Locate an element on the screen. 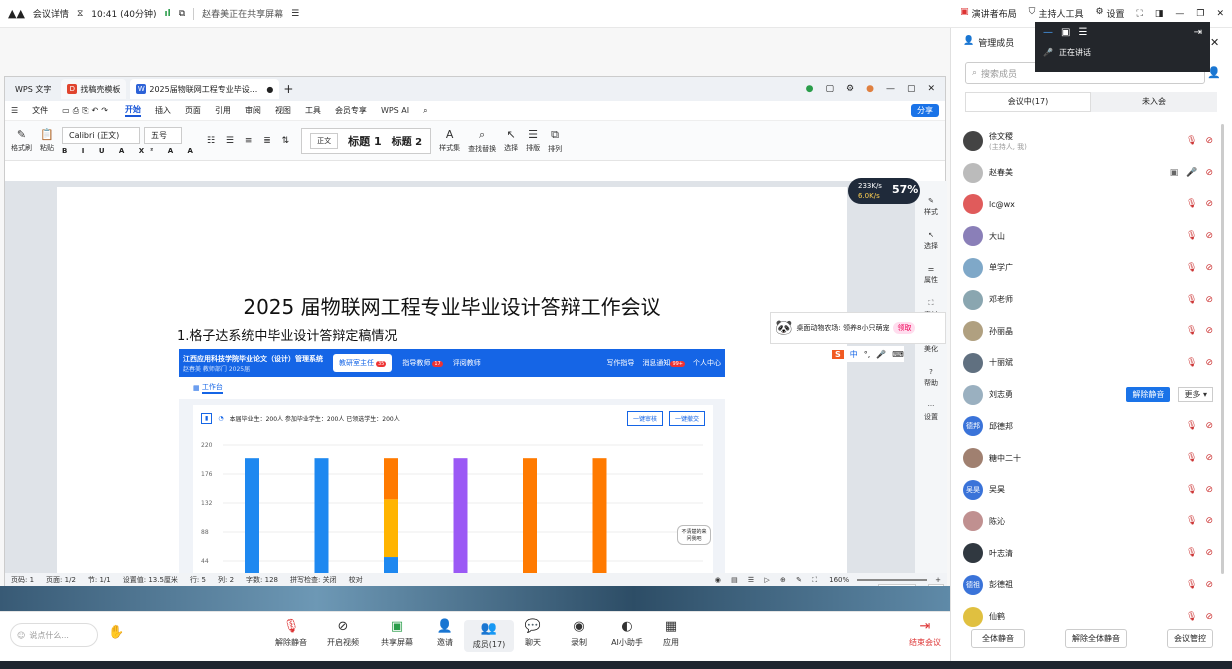 This screenshot has width=1232, height=669. bulk-return-button: 一键撤交 is located at coordinates (686, 418).